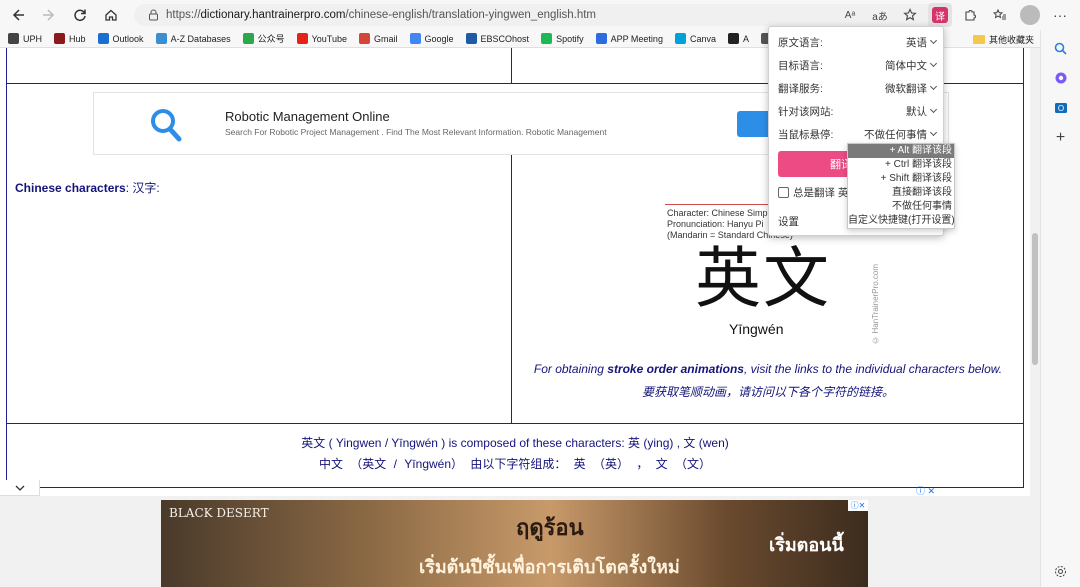  I want to click on dropdown-option: 自定义快捷键(打开设置), so click(901, 221).